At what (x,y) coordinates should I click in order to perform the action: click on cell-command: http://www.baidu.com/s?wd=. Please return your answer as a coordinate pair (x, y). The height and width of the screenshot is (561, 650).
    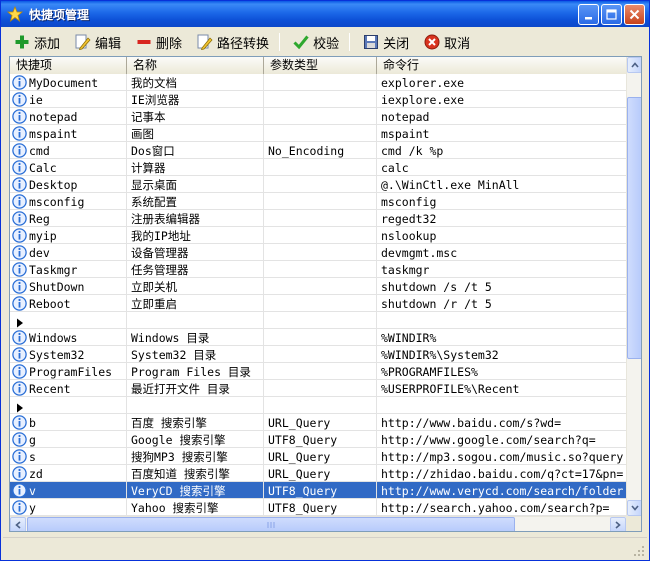
    Looking at the image, I should click on (501, 422).